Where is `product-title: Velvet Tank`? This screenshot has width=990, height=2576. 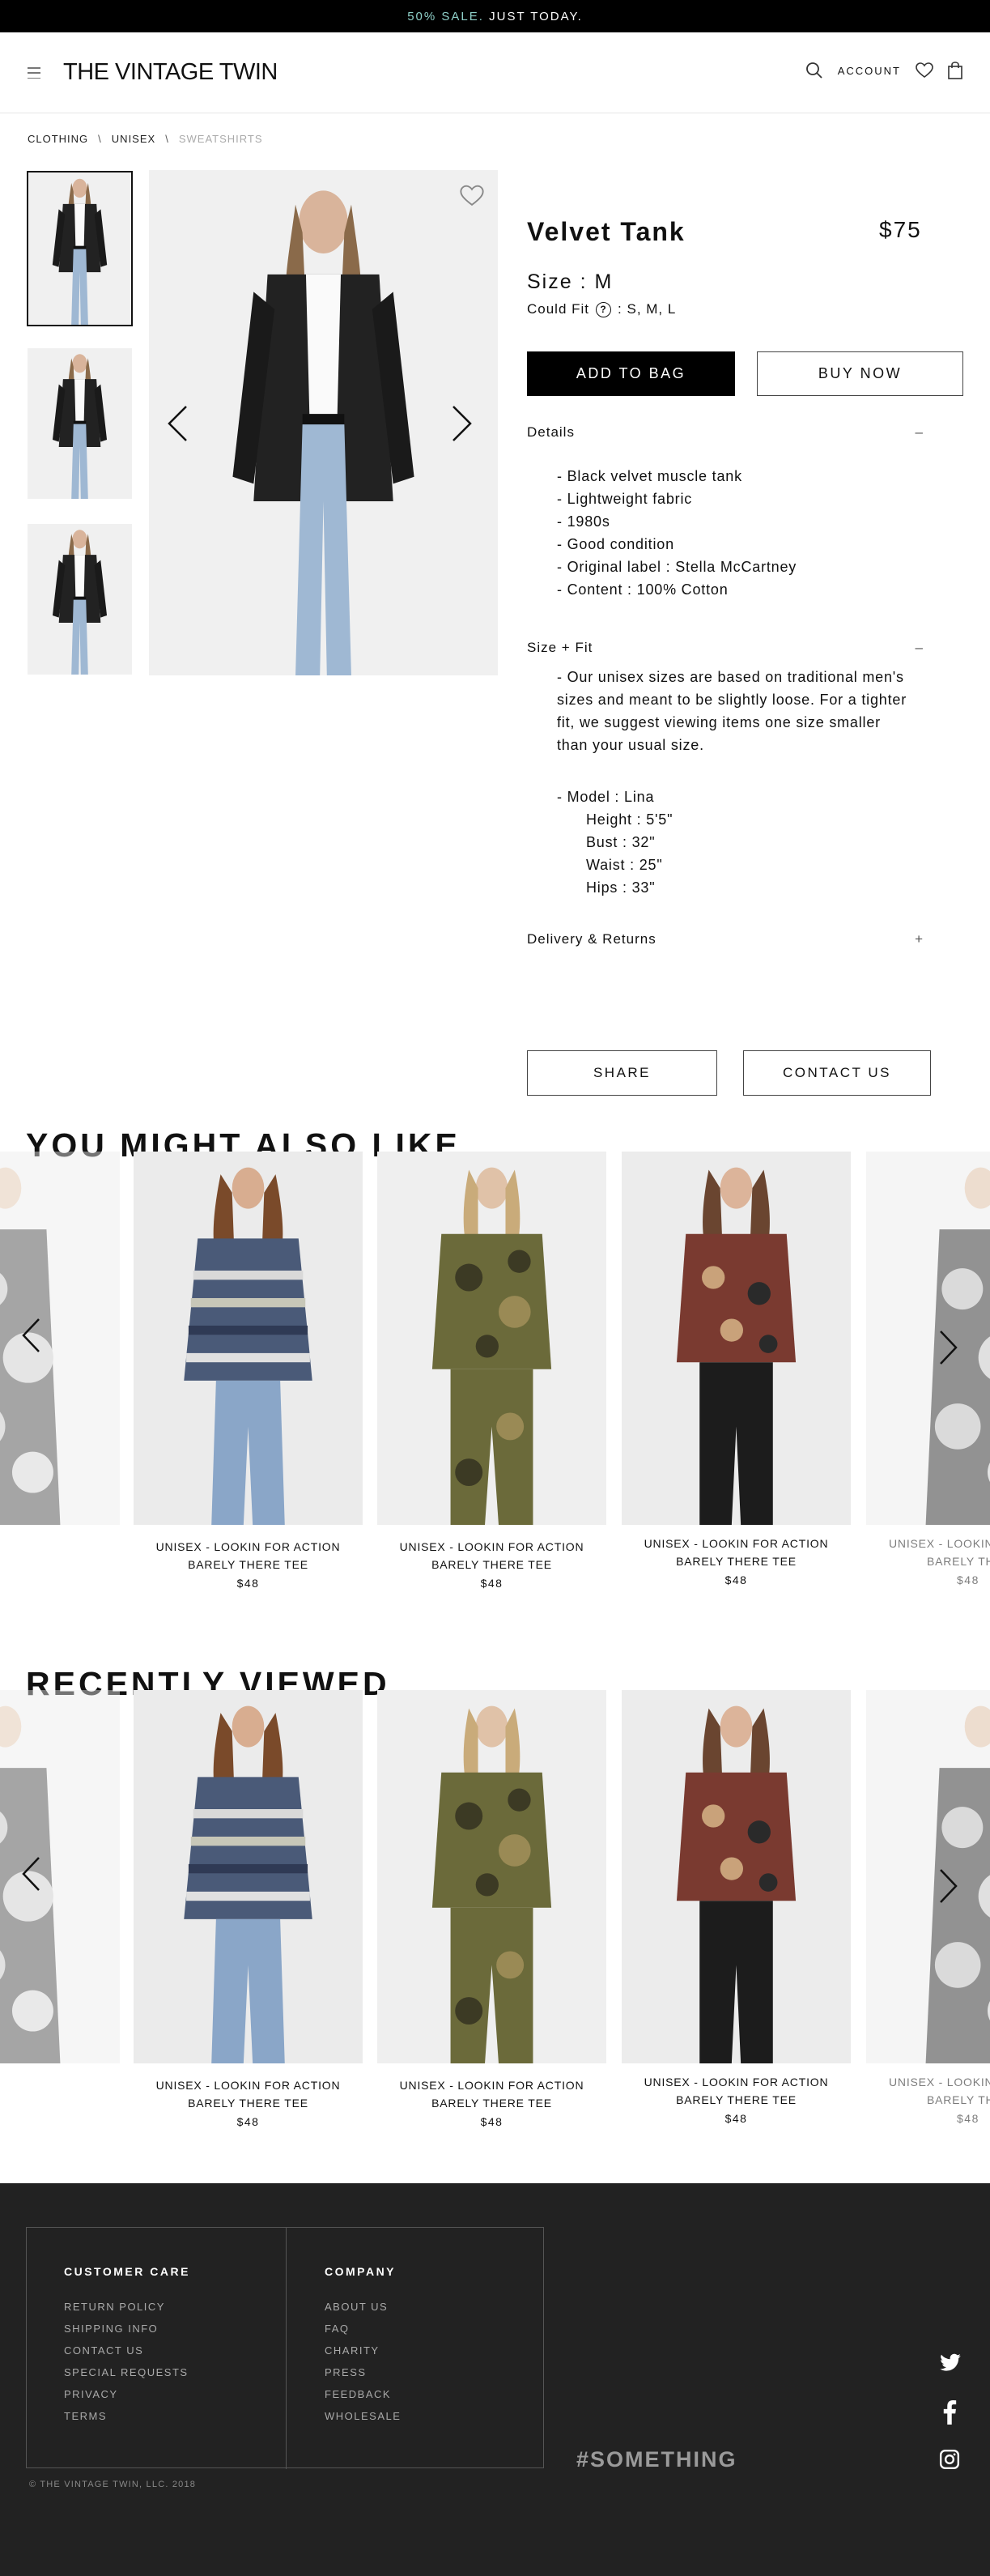
product-title: Velvet Tank is located at coordinates (606, 231).